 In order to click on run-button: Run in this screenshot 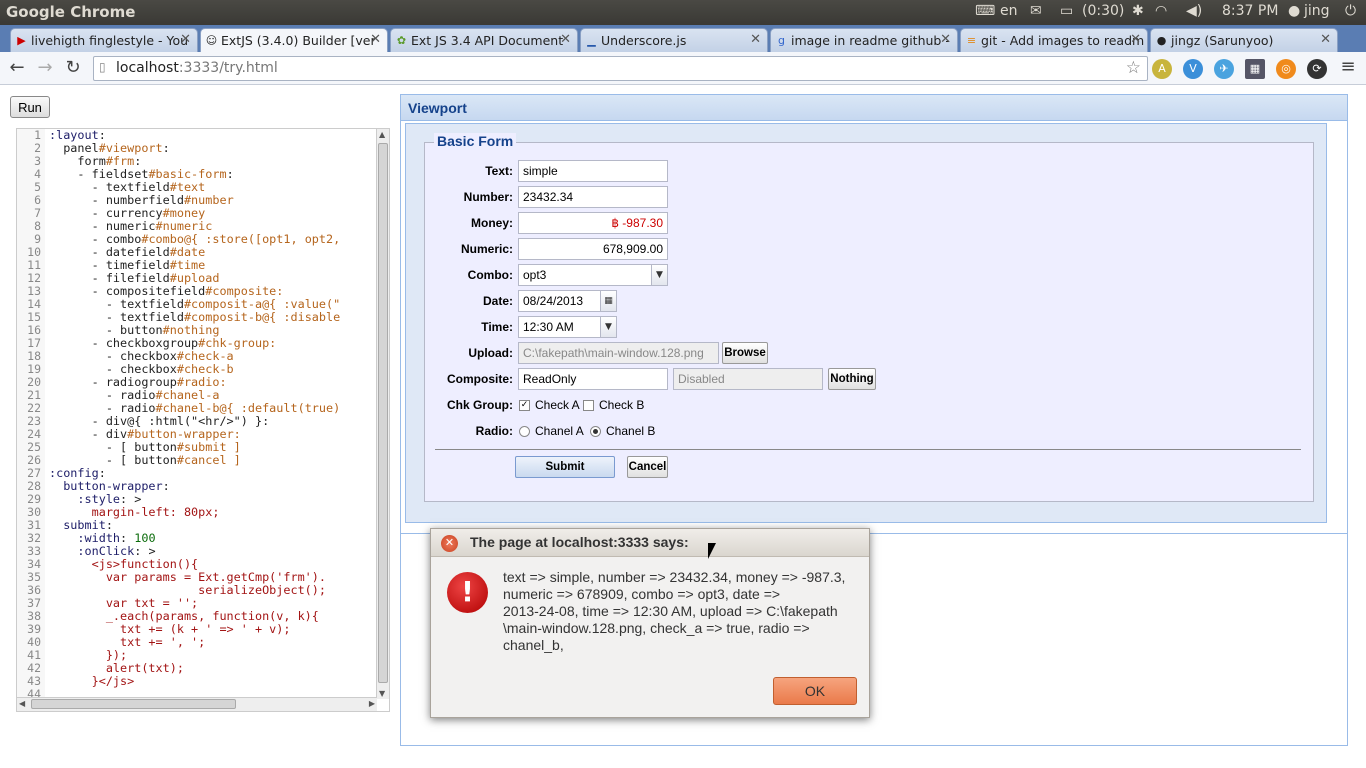, I will do `click(30, 107)`.